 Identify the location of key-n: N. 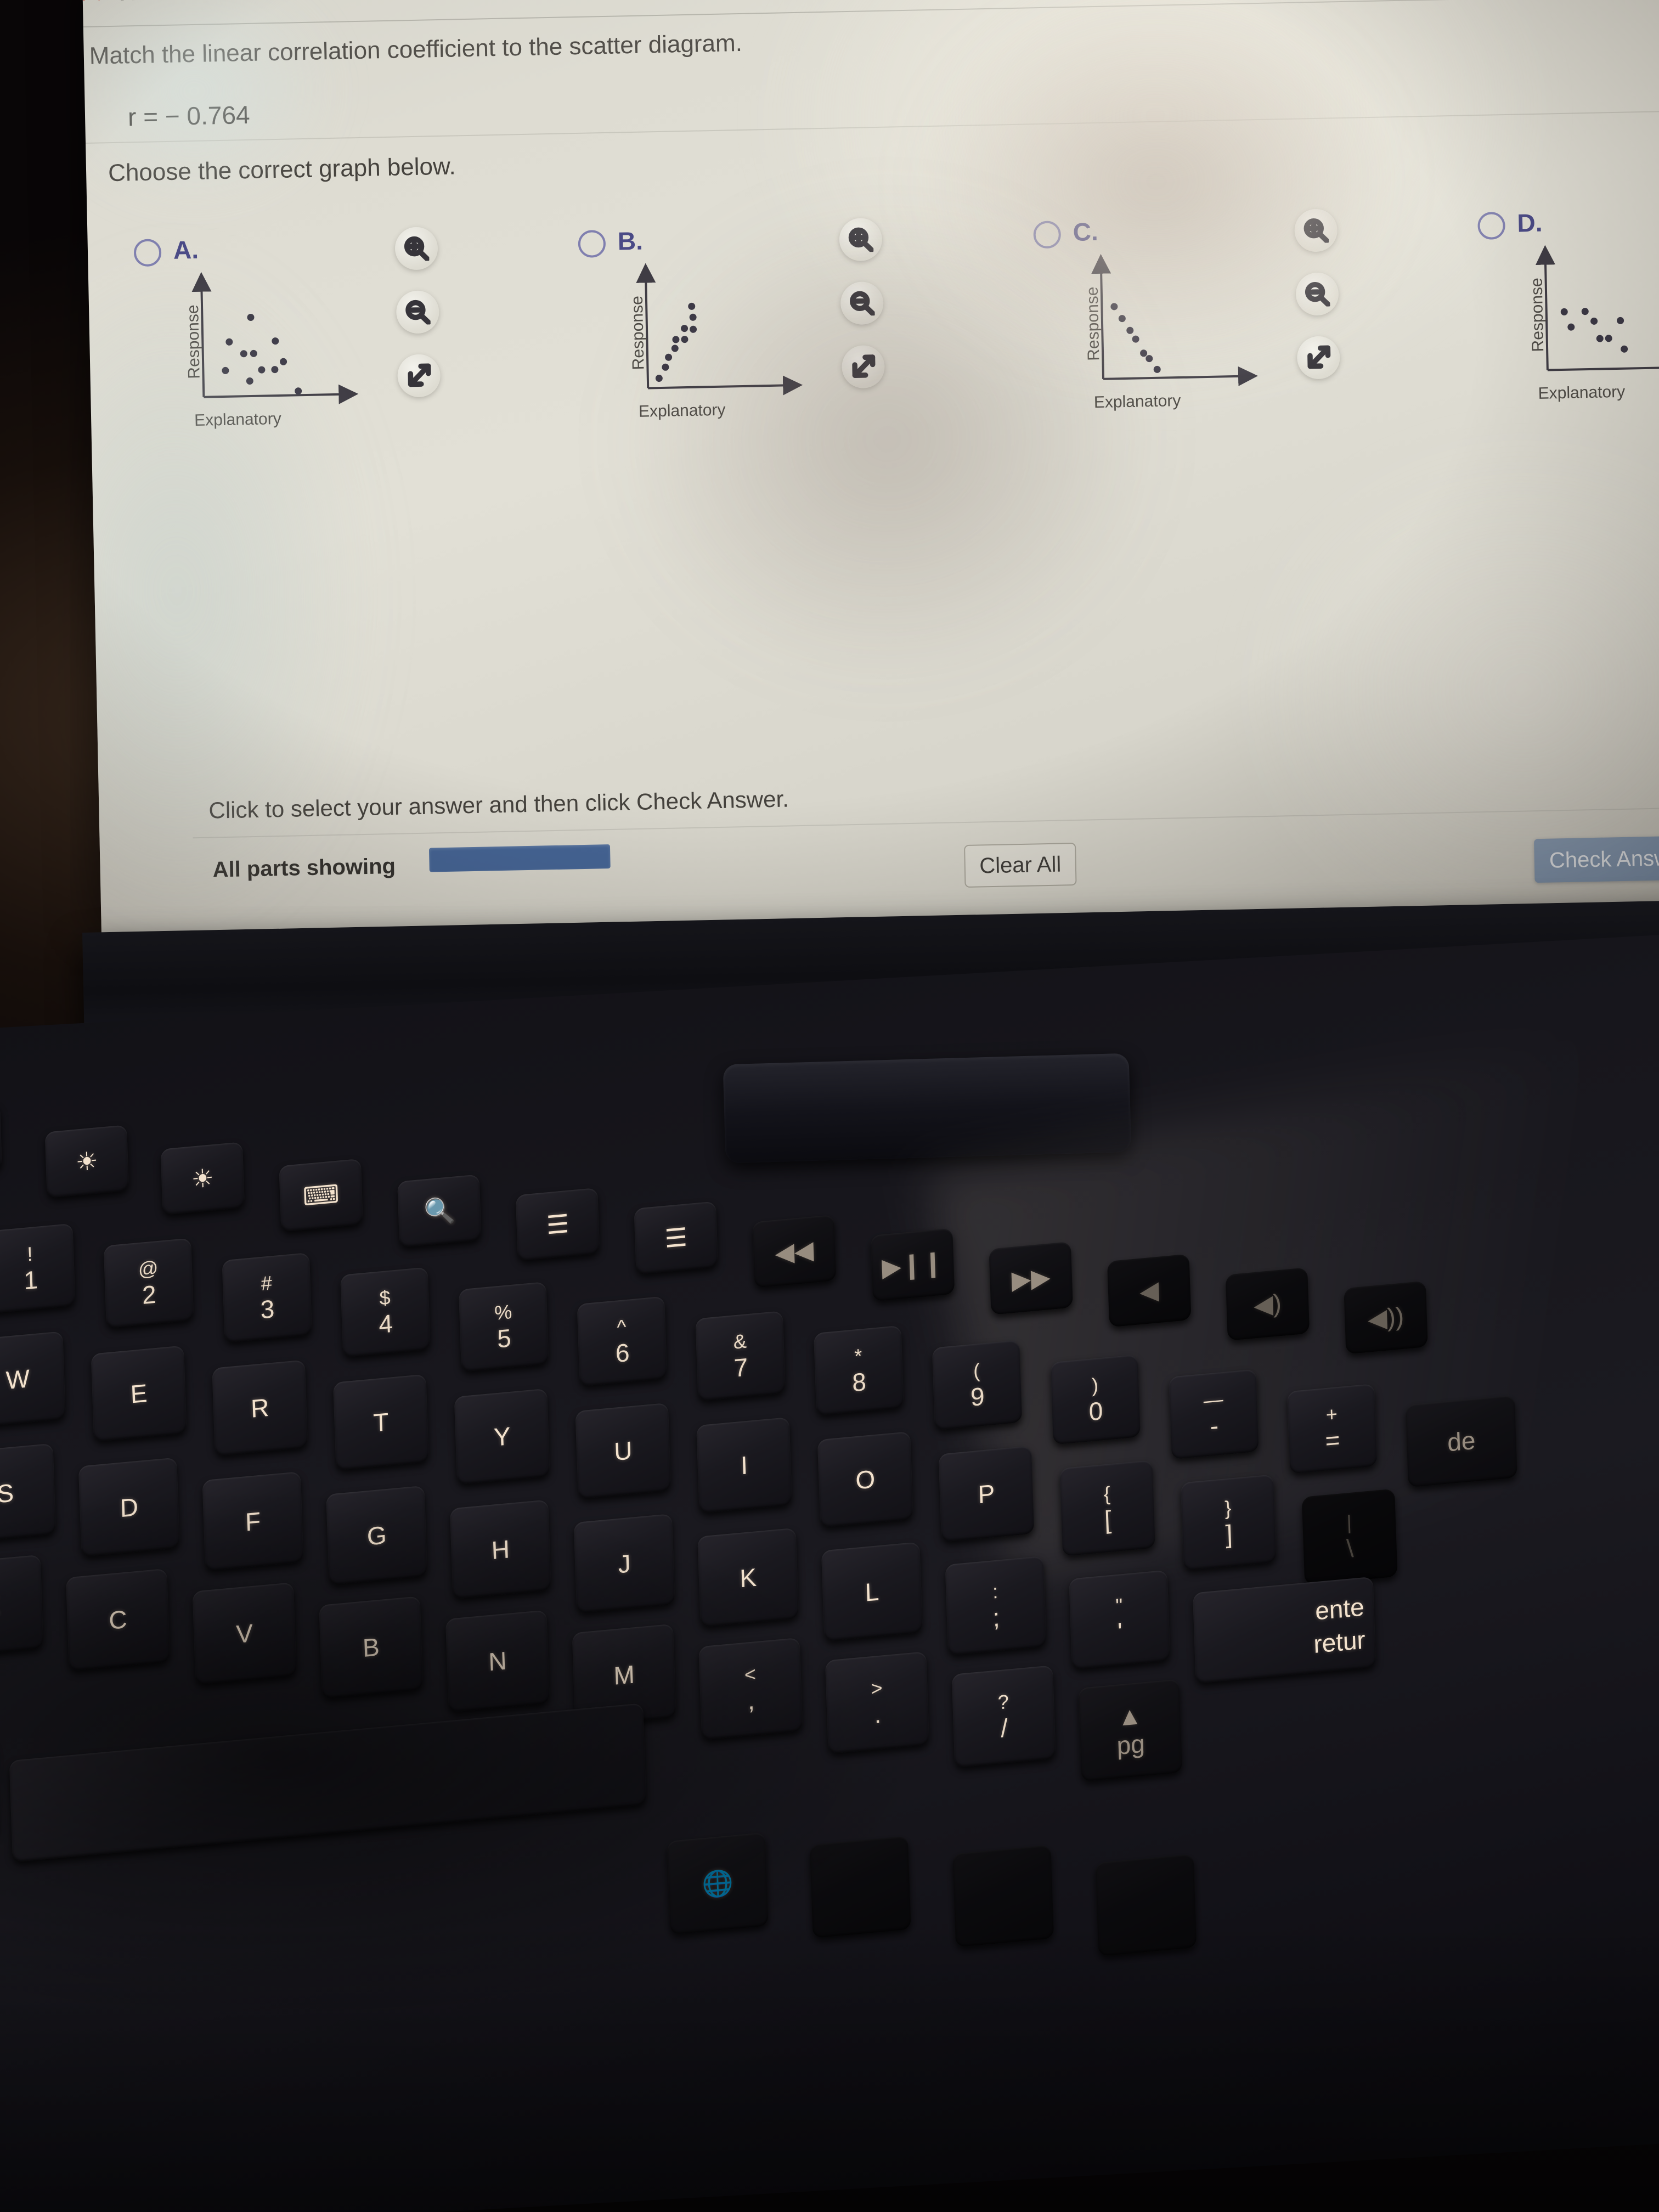
(497, 1661).